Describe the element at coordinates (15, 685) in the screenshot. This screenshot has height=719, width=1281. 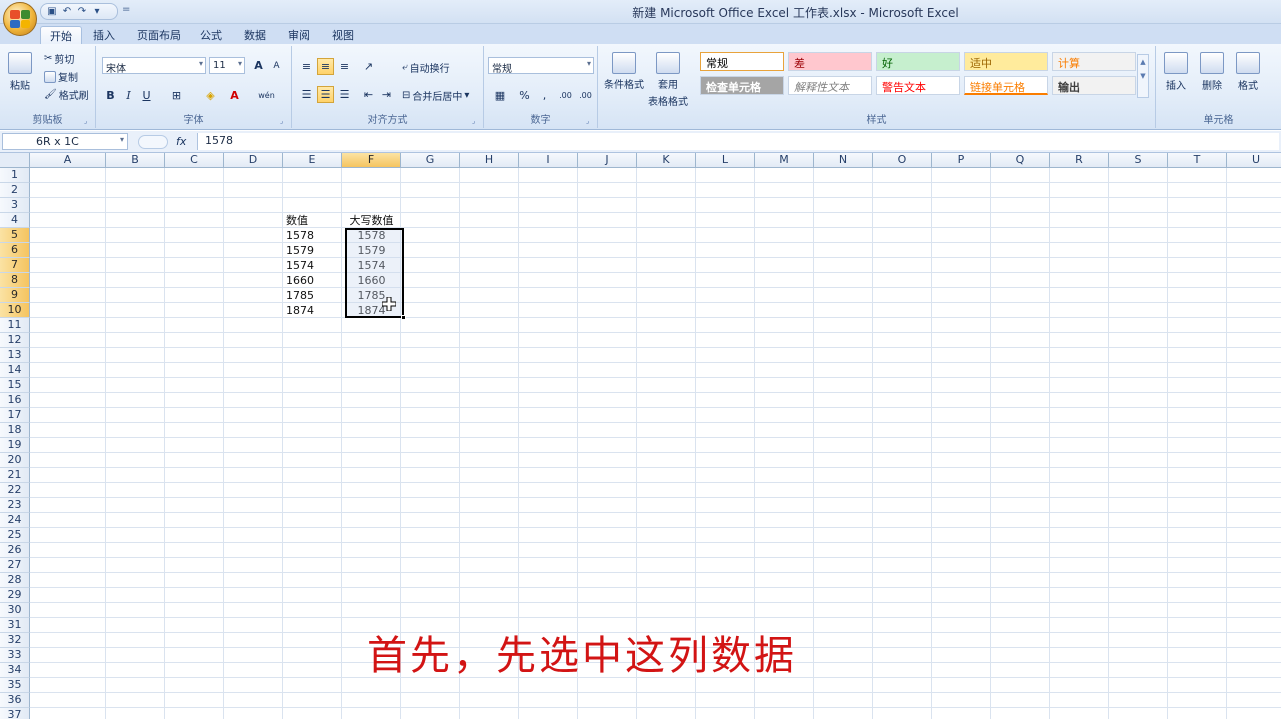
I see `row-header-35: 35` at that location.